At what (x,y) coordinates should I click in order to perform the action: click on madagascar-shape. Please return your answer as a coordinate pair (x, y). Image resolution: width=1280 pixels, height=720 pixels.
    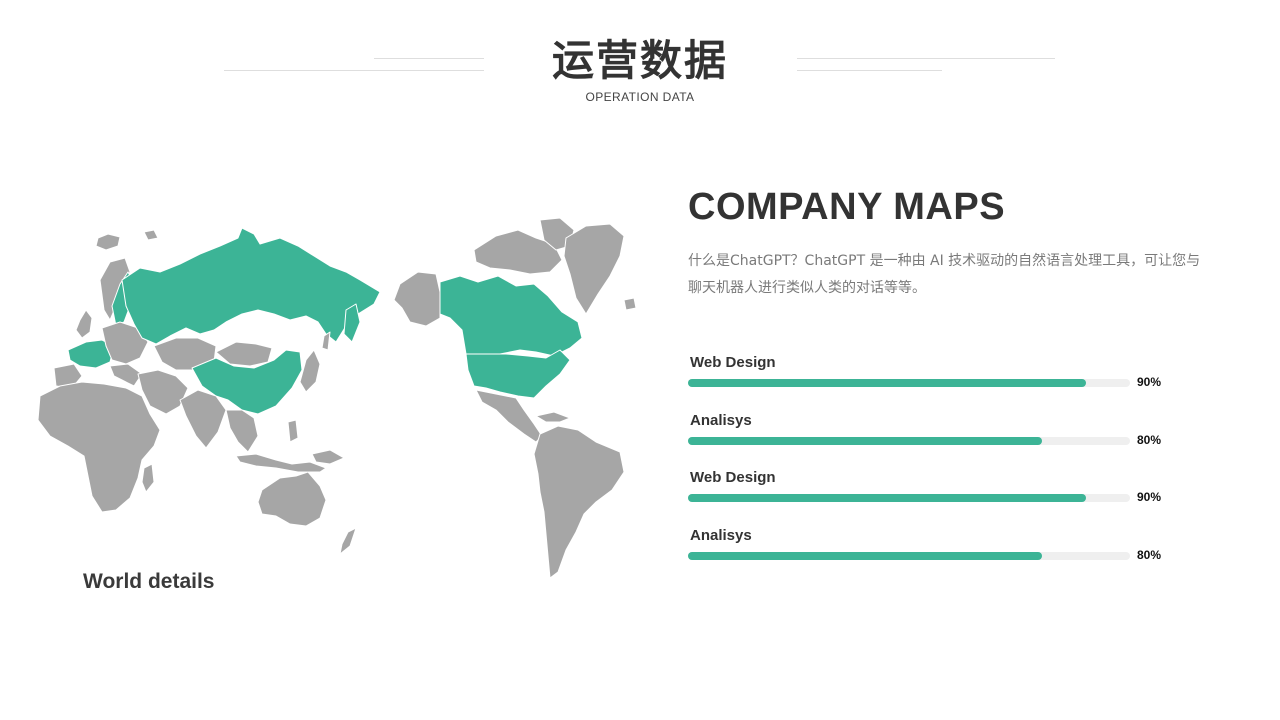
    Looking at the image, I should click on (148, 478).